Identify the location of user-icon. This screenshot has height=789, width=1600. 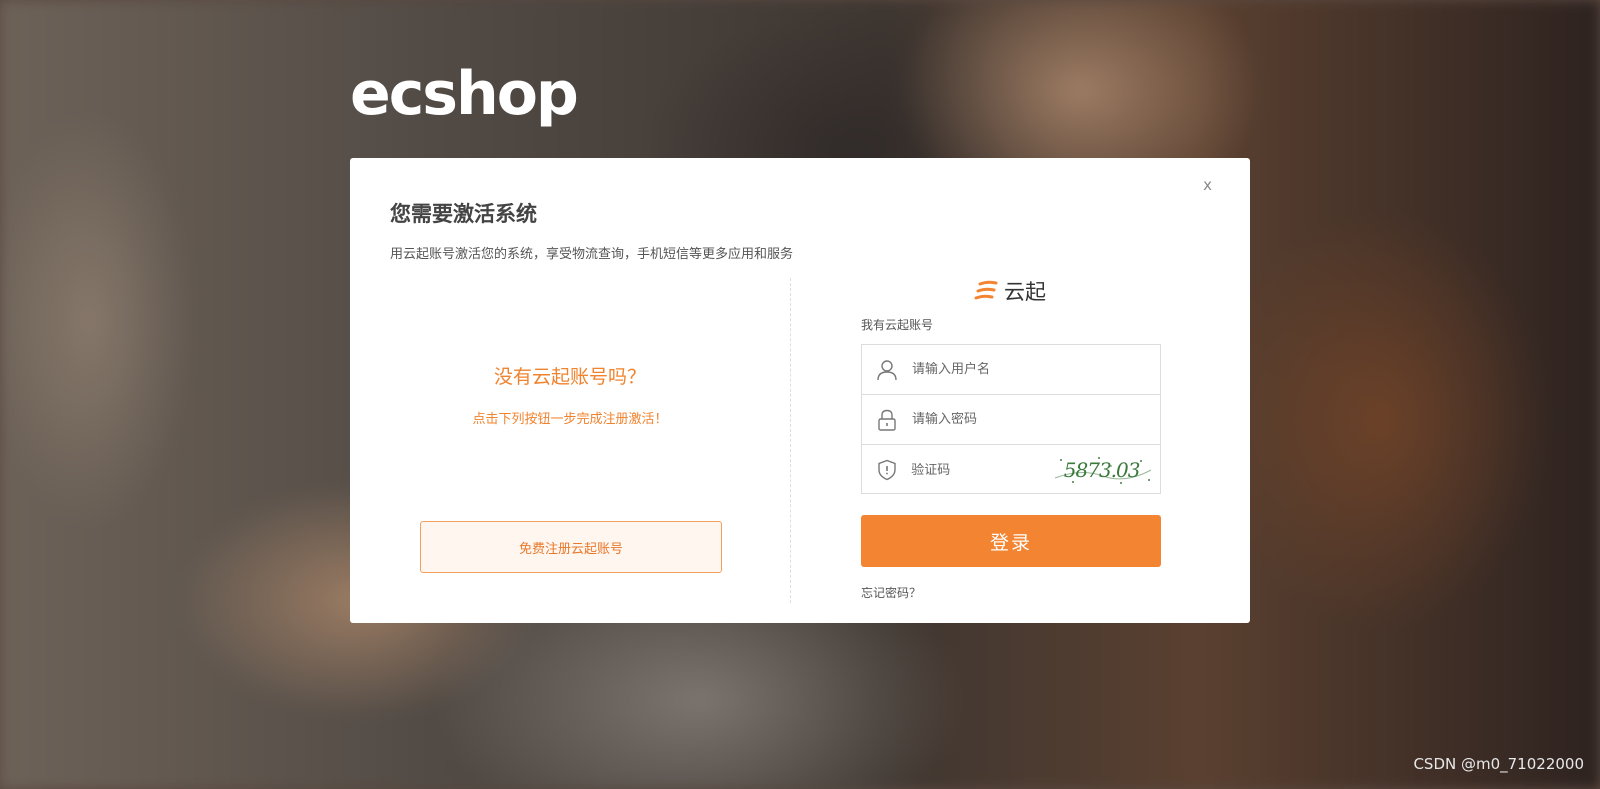
(887, 370).